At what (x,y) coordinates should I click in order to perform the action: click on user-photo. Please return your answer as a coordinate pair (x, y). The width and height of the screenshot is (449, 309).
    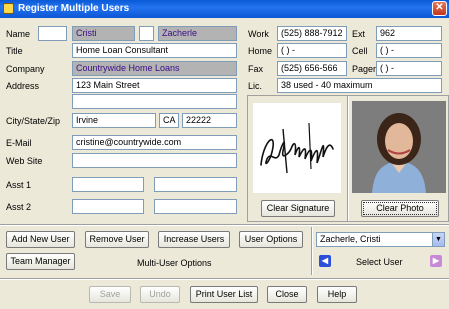
    Looking at the image, I should click on (399, 147).